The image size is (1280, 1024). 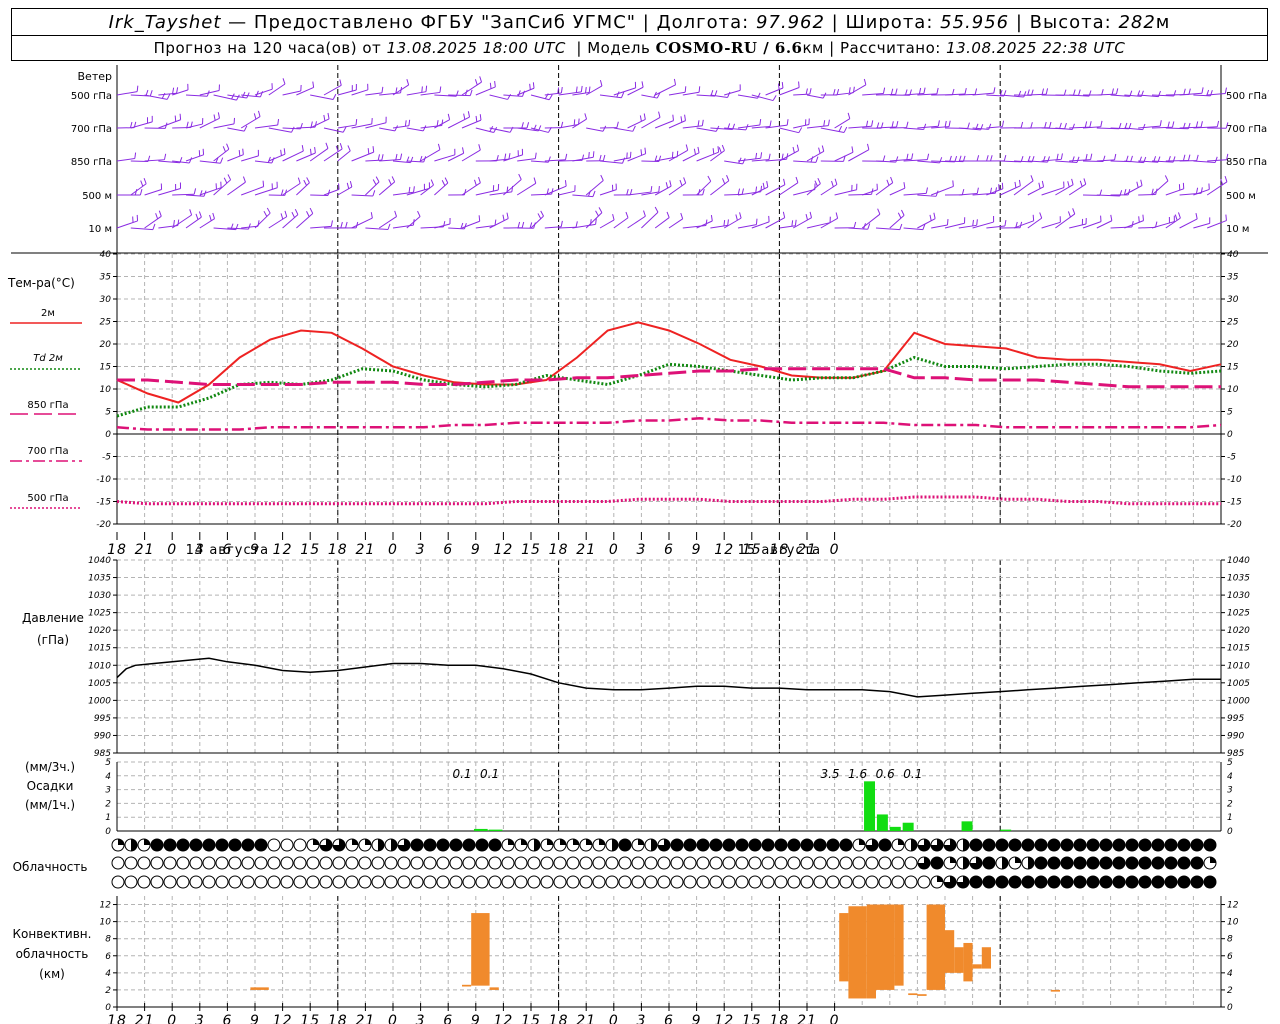 What do you see at coordinates (108, 777) in the screenshot?
I see `y-tick-label: 4` at bounding box center [108, 777].